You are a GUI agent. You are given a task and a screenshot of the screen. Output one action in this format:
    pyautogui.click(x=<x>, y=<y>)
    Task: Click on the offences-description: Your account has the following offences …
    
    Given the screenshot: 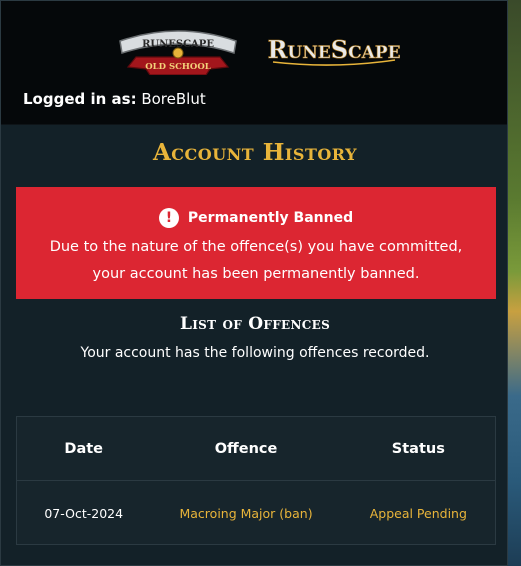 What is the action you would take?
    pyautogui.click(x=255, y=353)
    